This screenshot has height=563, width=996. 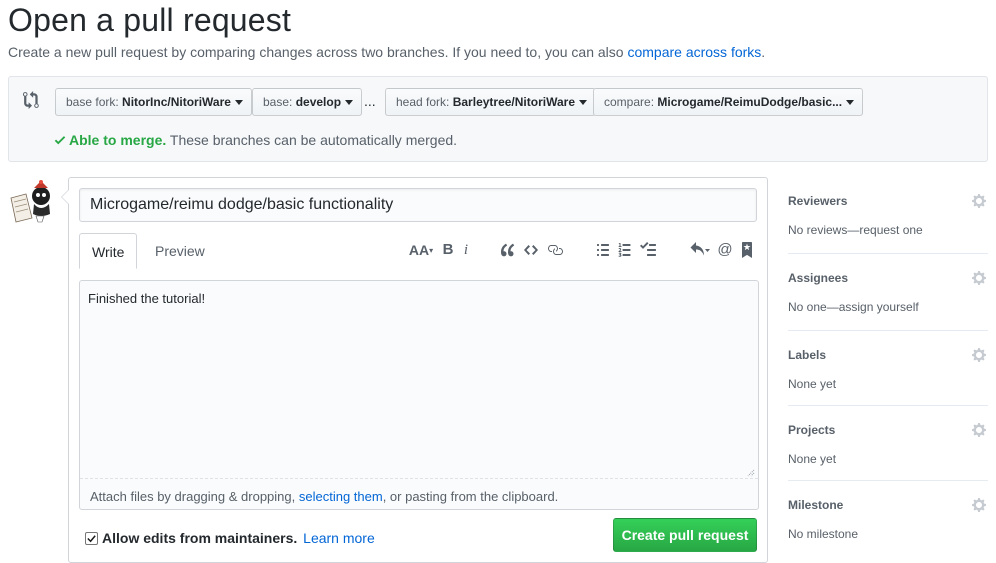 What do you see at coordinates (853, 307) in the screenshot?
I see `assignees-value: No one—assign yourself` at bounding box center [853, 307].